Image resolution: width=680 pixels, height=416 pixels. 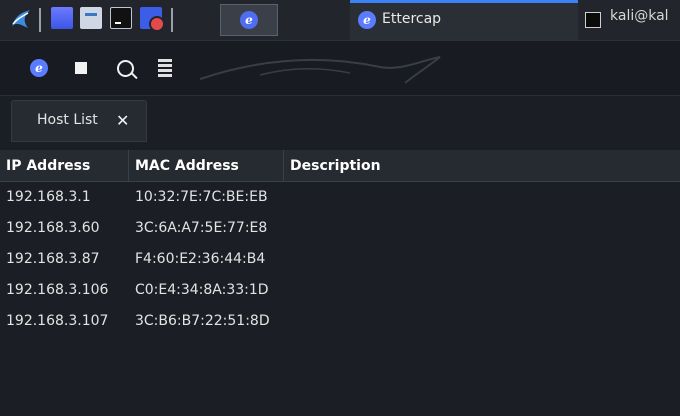 What do you see at coordinates (201, 197) in the screenshot?
I see `mac-cell: 10:32:7E:7C:BE:EB` at bounding box center [201, 197].